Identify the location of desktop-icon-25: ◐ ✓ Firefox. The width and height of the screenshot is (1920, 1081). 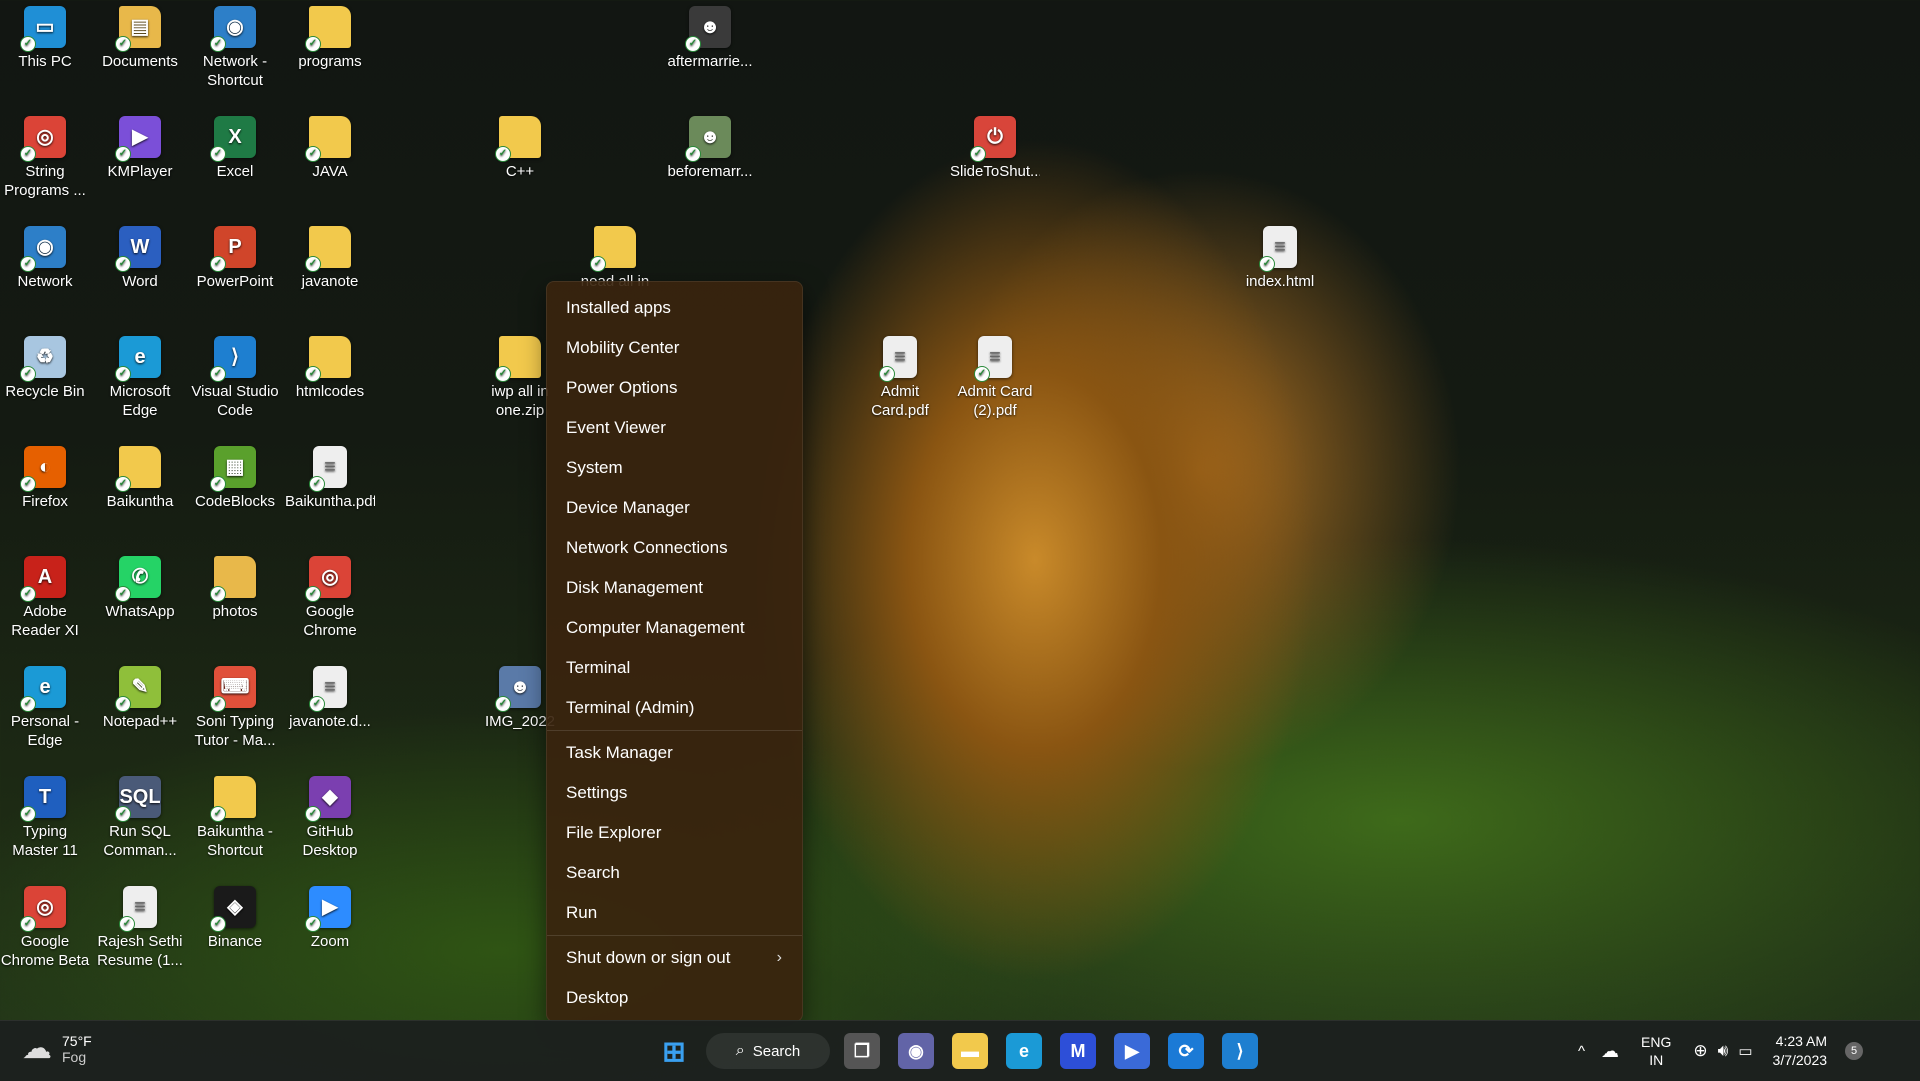
(45, 490).